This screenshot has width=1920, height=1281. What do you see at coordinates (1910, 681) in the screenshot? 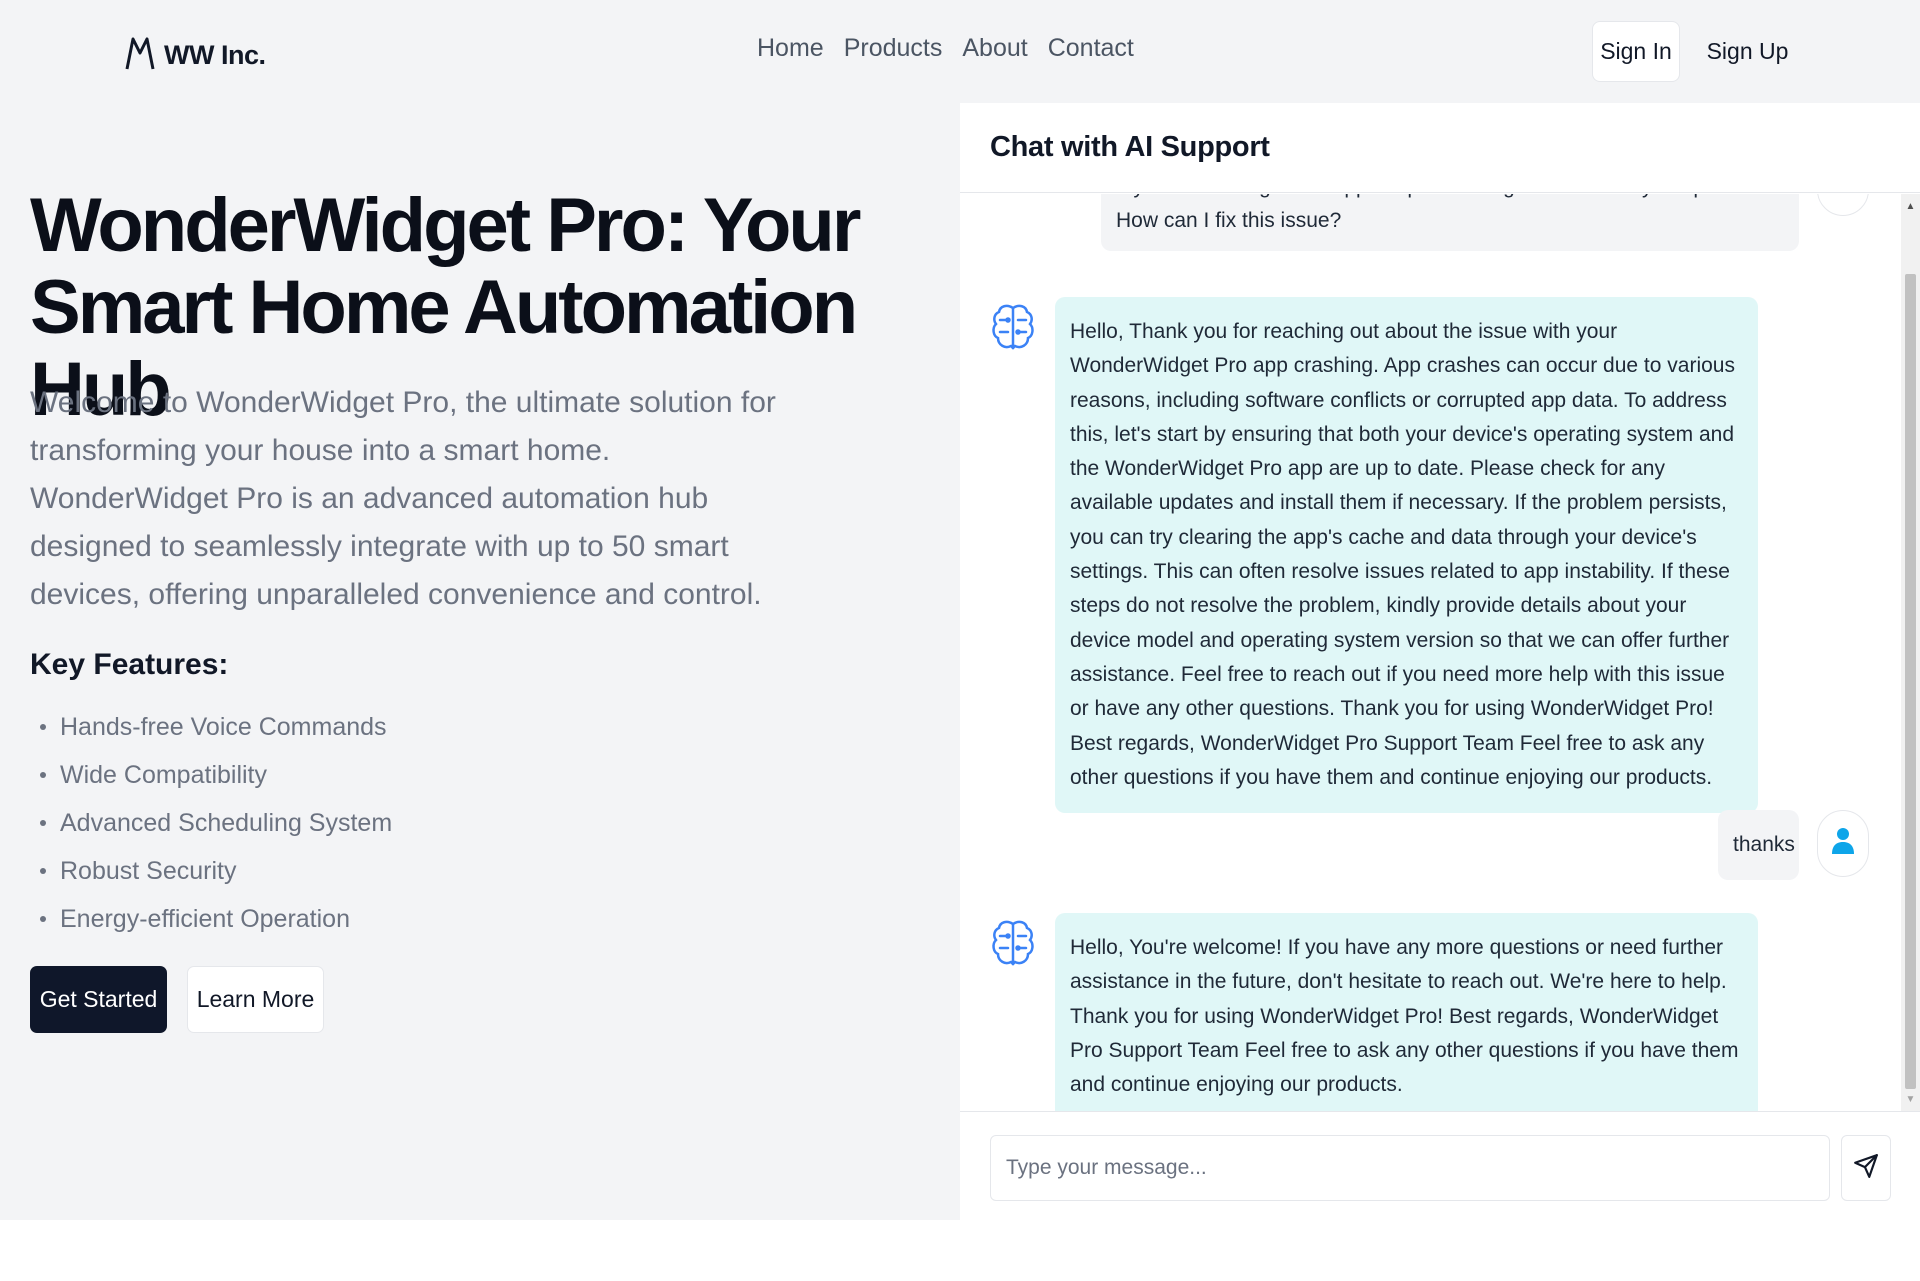
I see `scrollbar-thumb` at bounding box center [1910, 681].